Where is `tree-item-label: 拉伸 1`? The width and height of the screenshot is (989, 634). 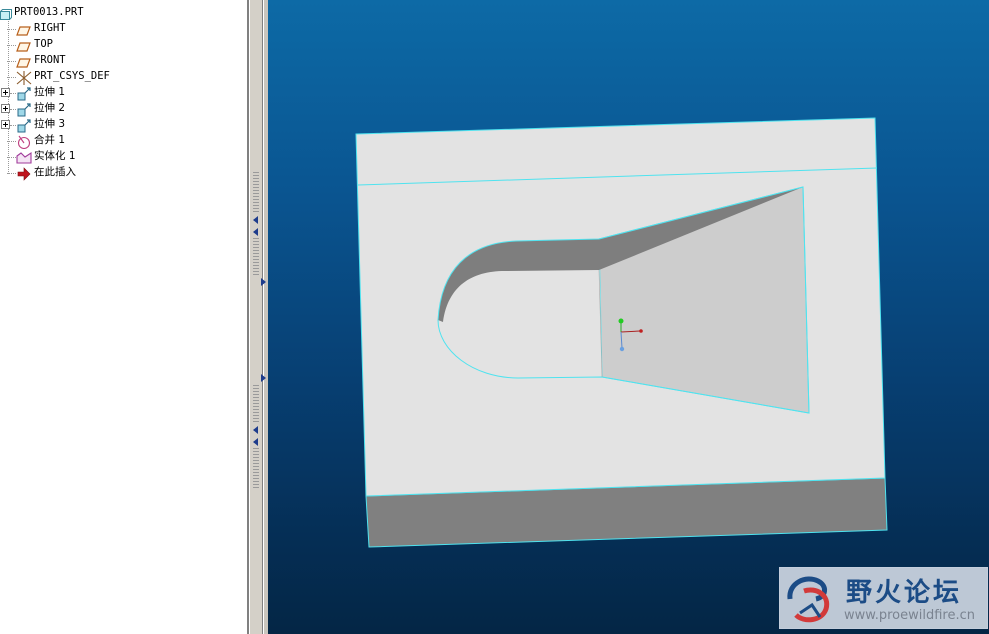
tree-item-label: 拉伸 1 is located at coordinates (50, 92).